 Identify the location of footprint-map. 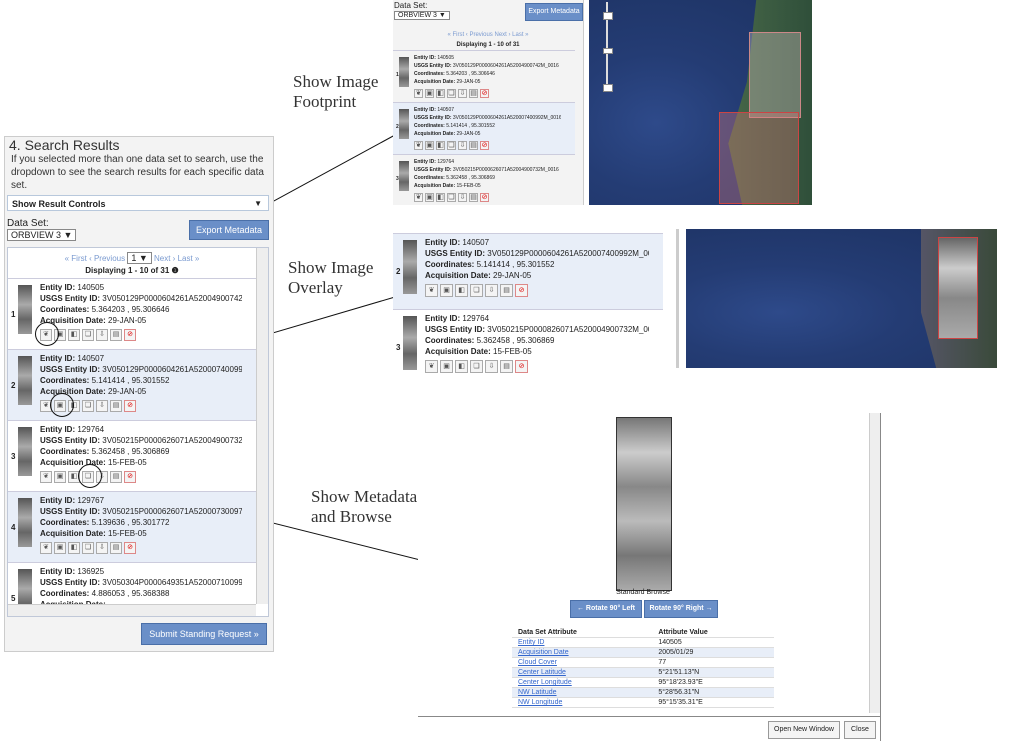
(700, 102).